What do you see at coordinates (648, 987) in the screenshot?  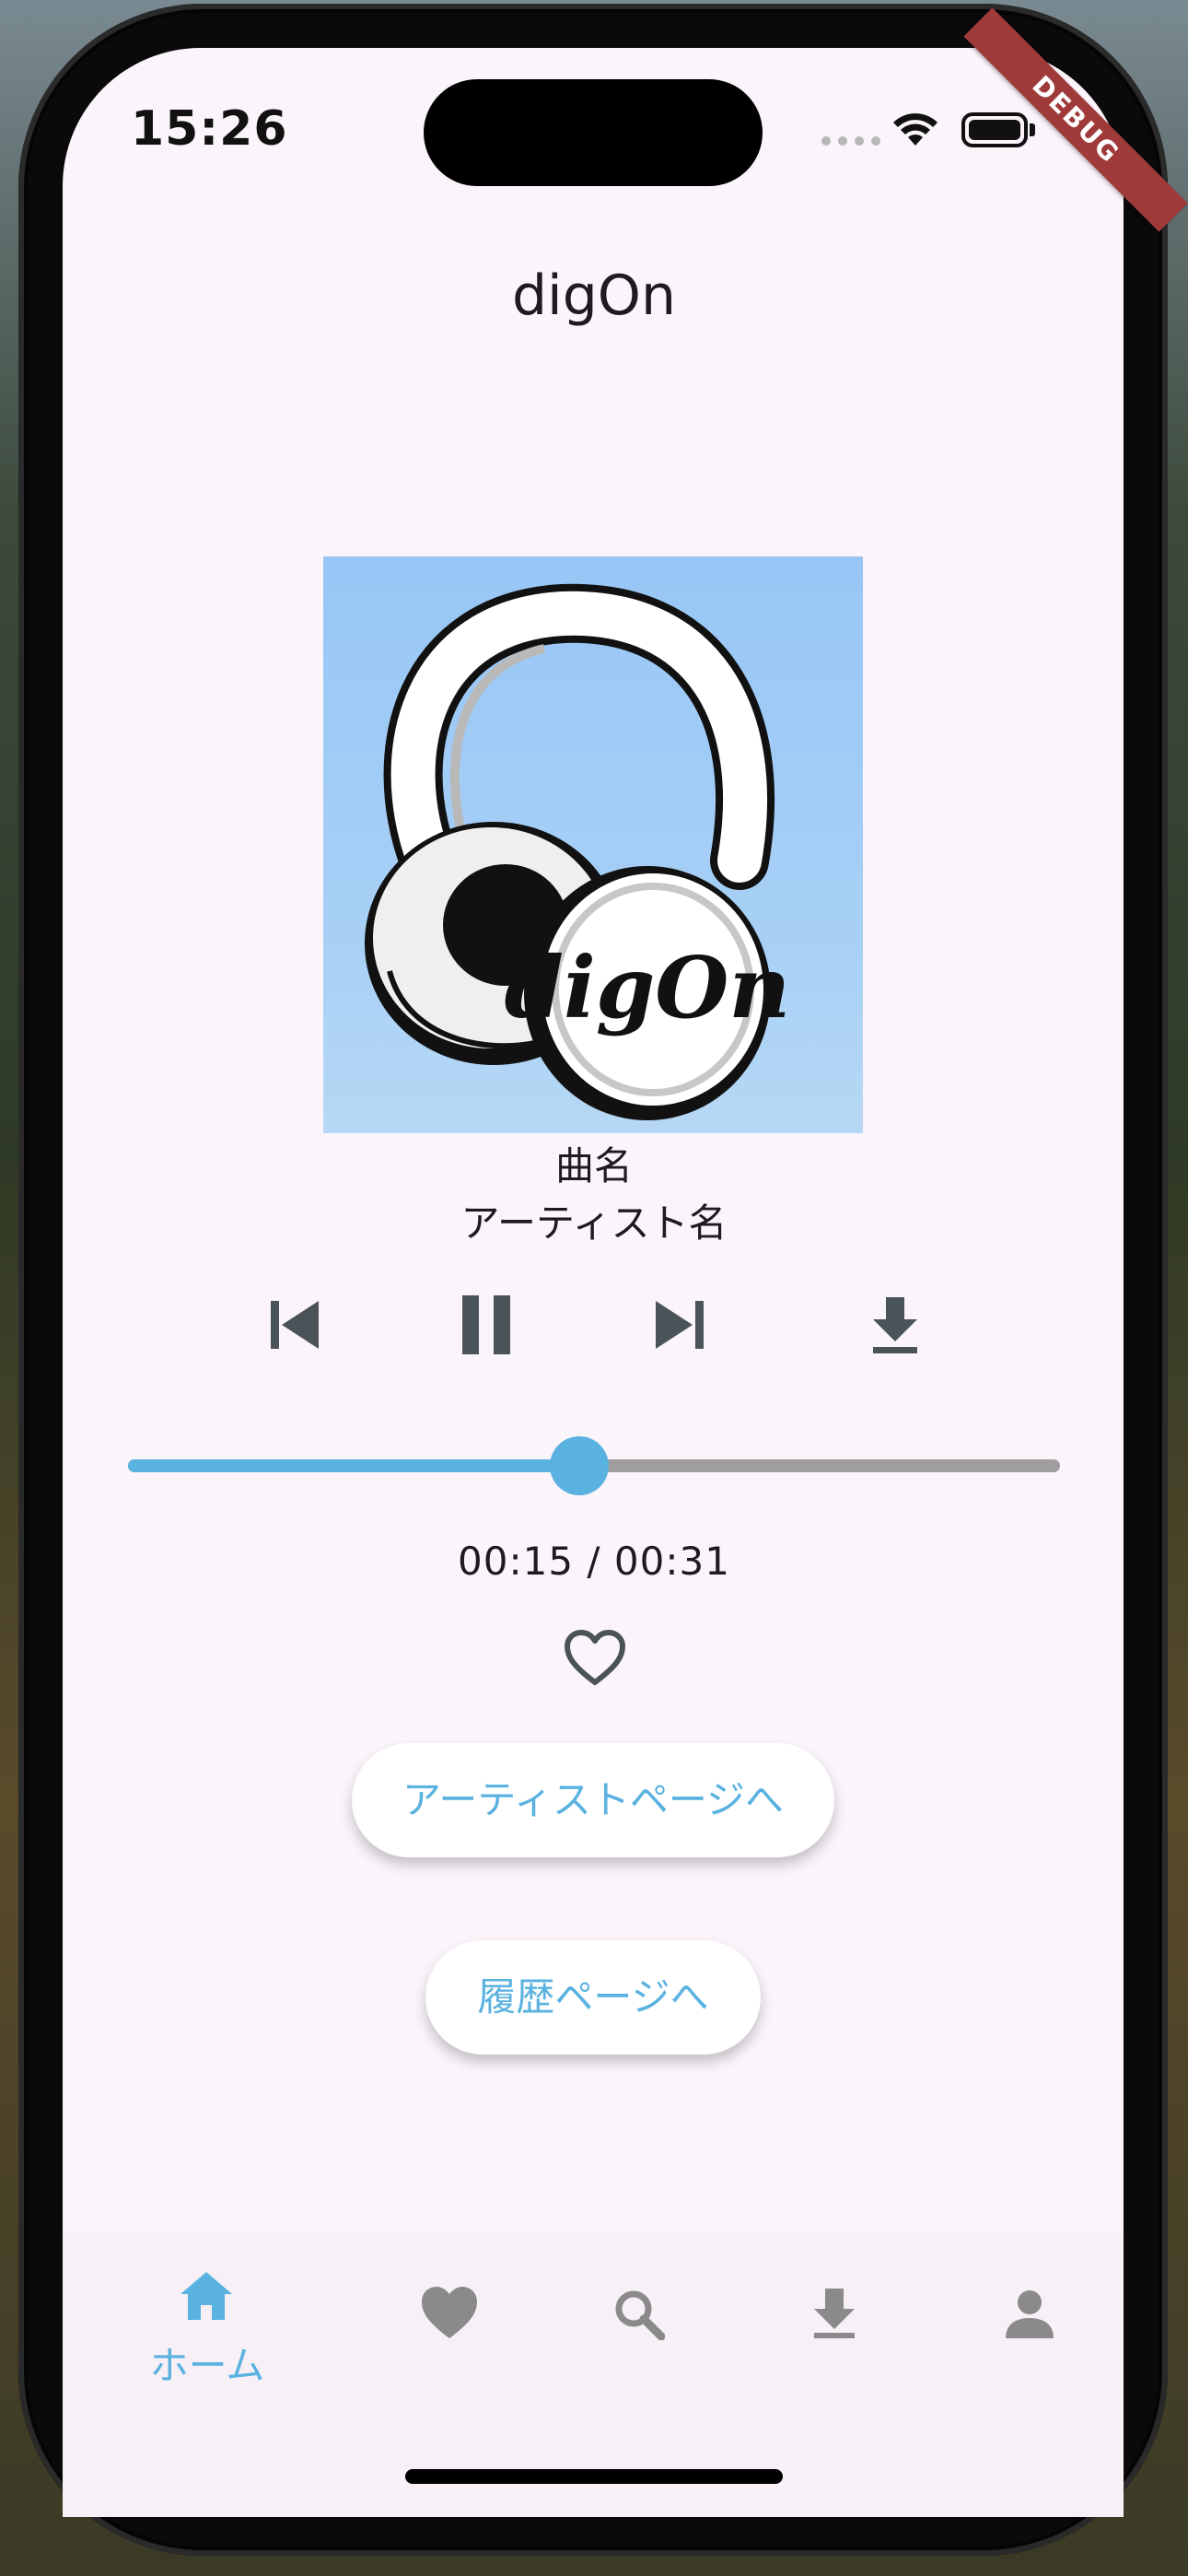 I see `svg-text: digOn` at bounding box center [648, 987].